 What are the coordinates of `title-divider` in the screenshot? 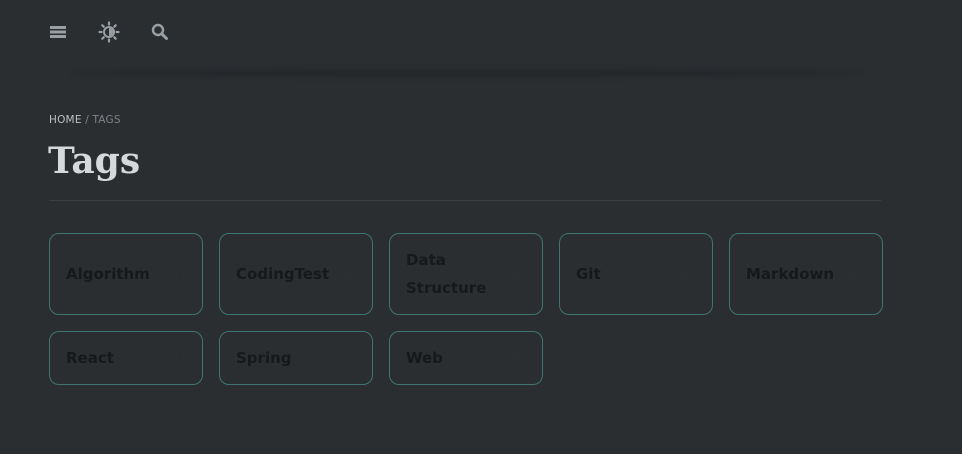 It's located at (465, 200).